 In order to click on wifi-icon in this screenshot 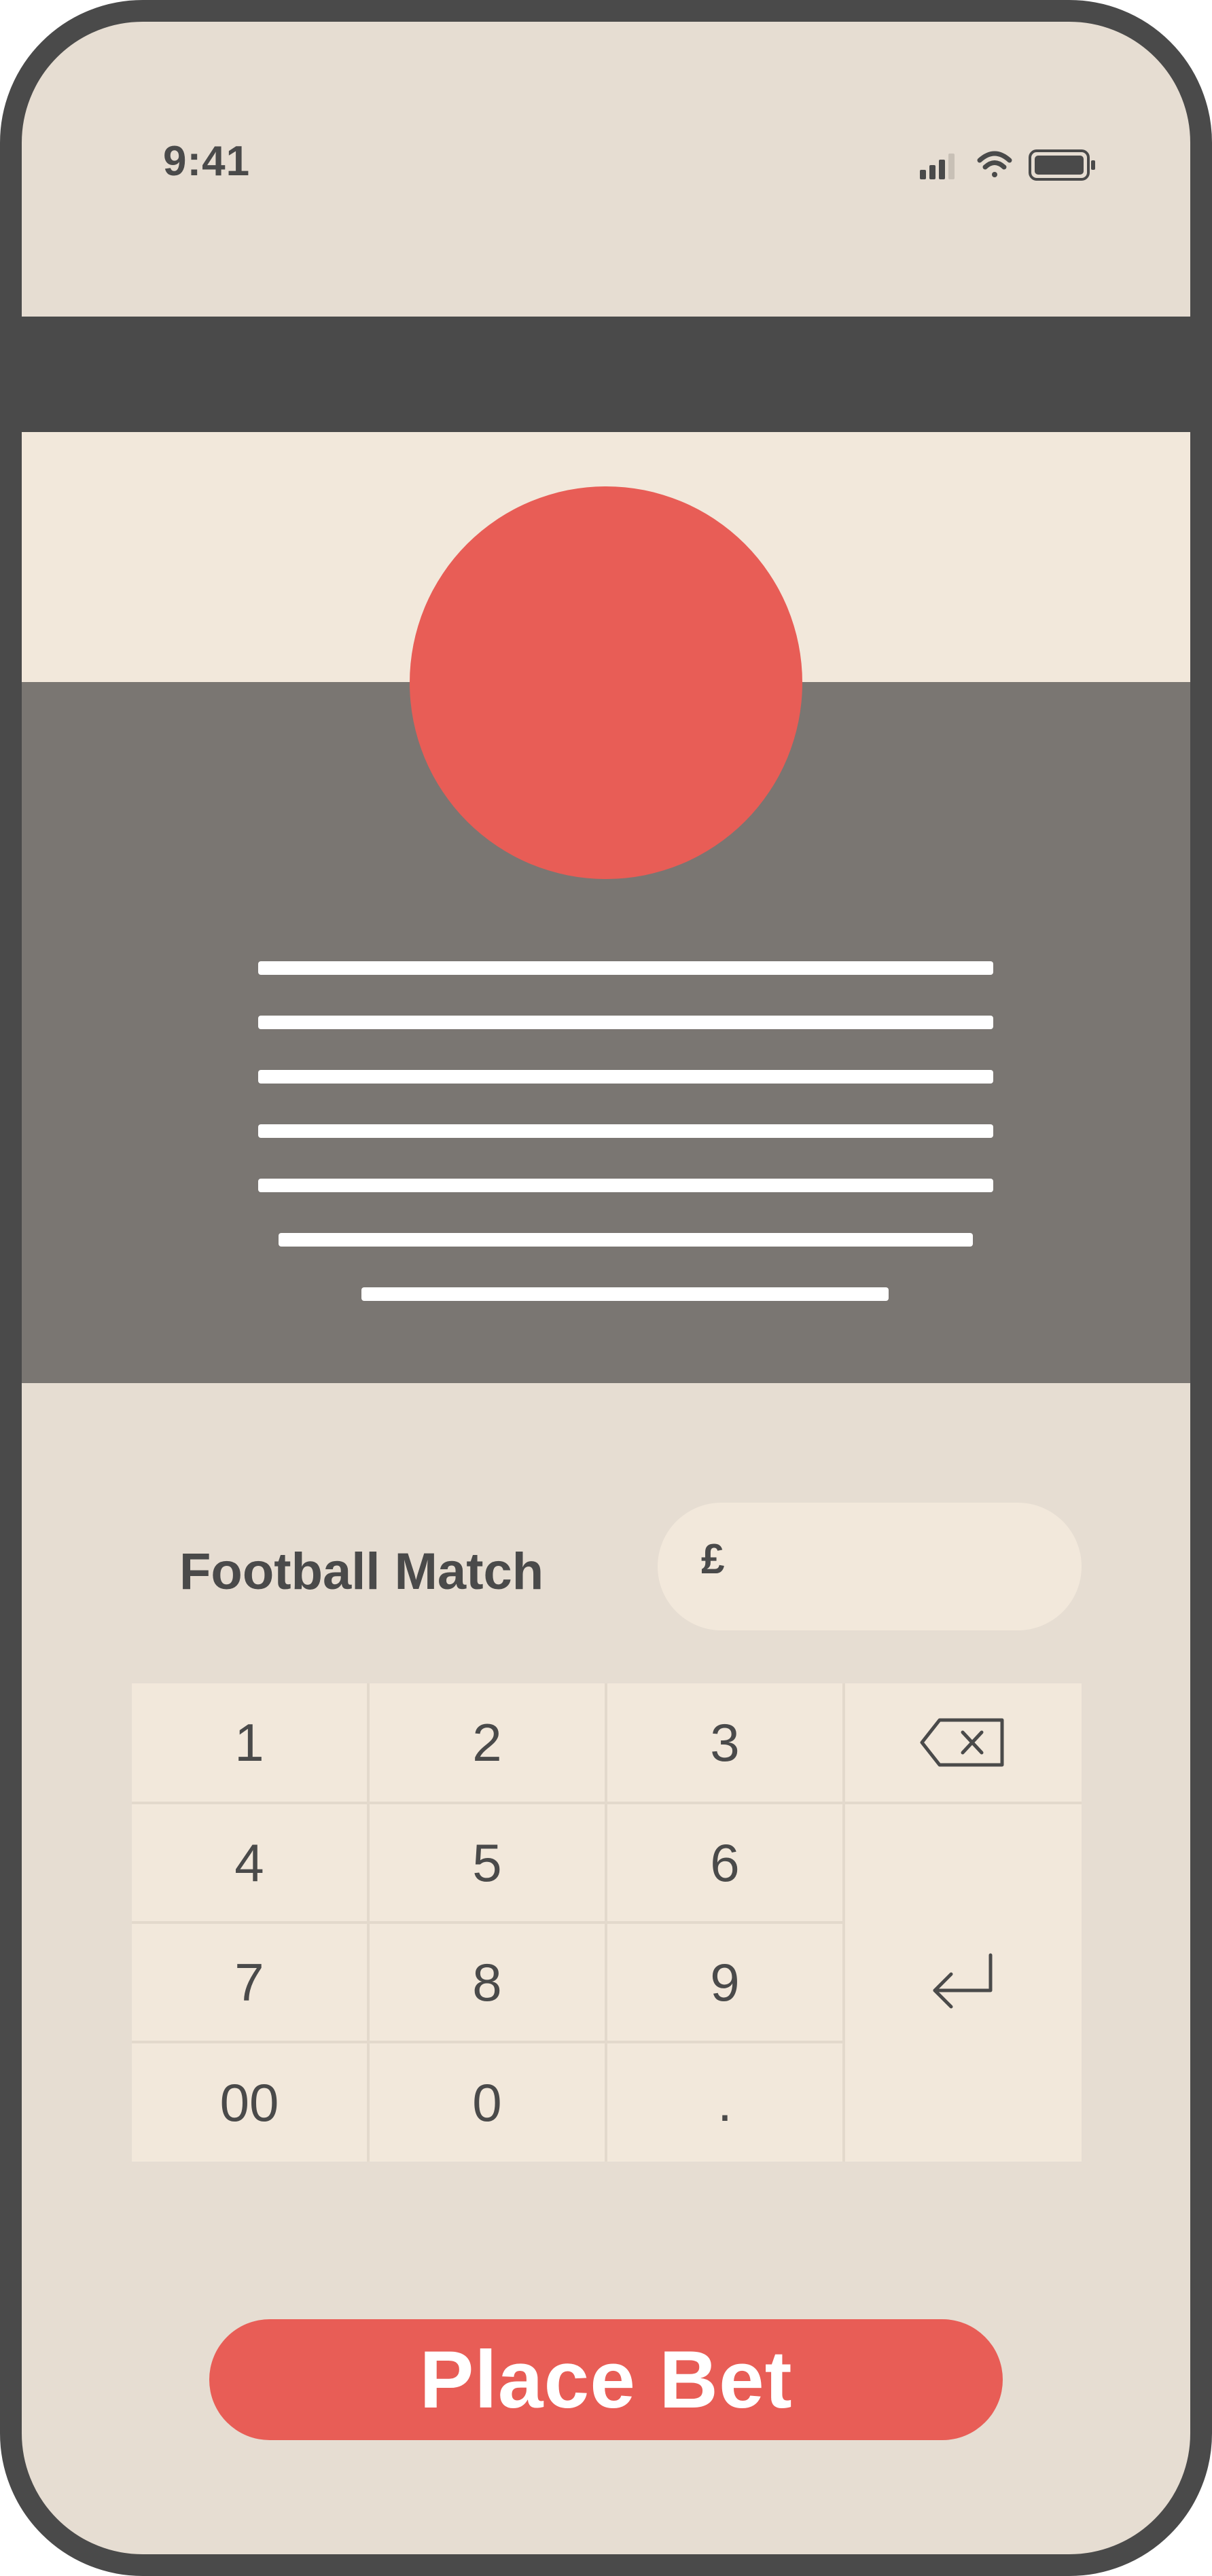, I will do `click(994, 164)`.